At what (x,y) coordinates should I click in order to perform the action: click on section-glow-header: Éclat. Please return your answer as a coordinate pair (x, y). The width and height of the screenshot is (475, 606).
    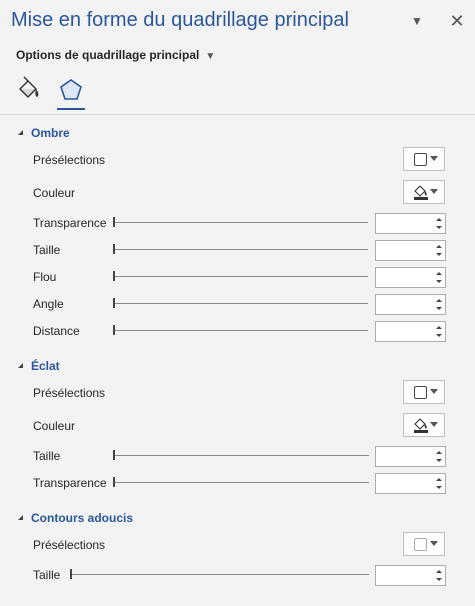
    Looking at the image, I should click on (39, 366).